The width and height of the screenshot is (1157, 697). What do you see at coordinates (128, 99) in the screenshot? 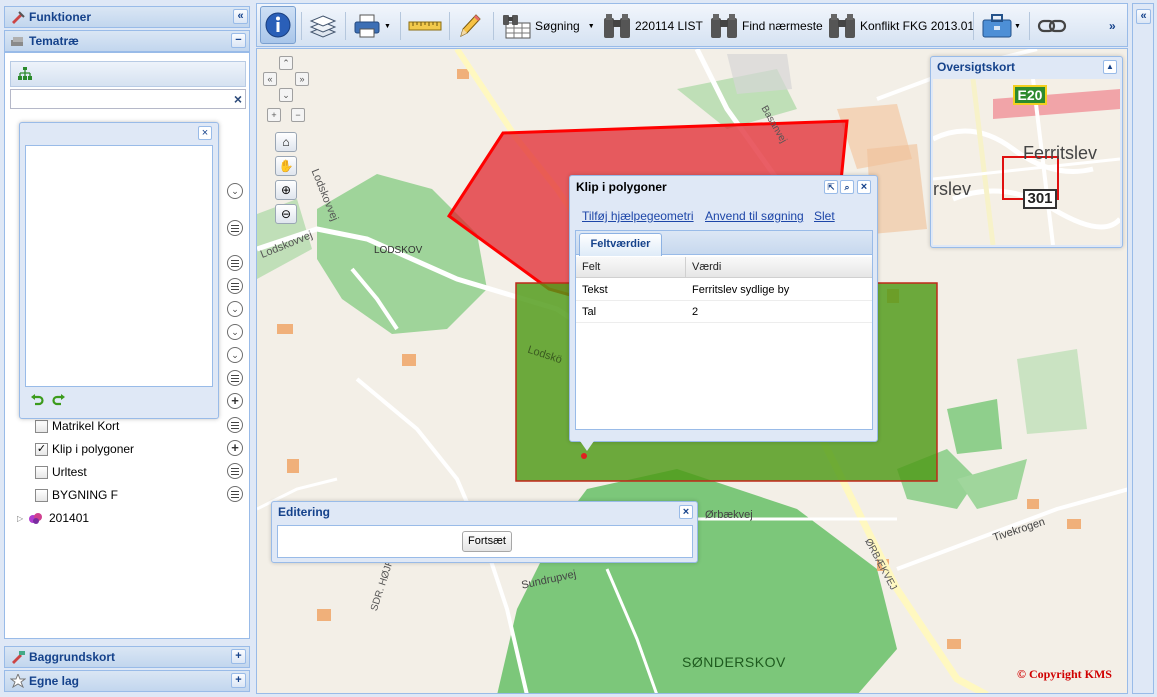
I see `tree-search-input` at bounding box center [128, 99].